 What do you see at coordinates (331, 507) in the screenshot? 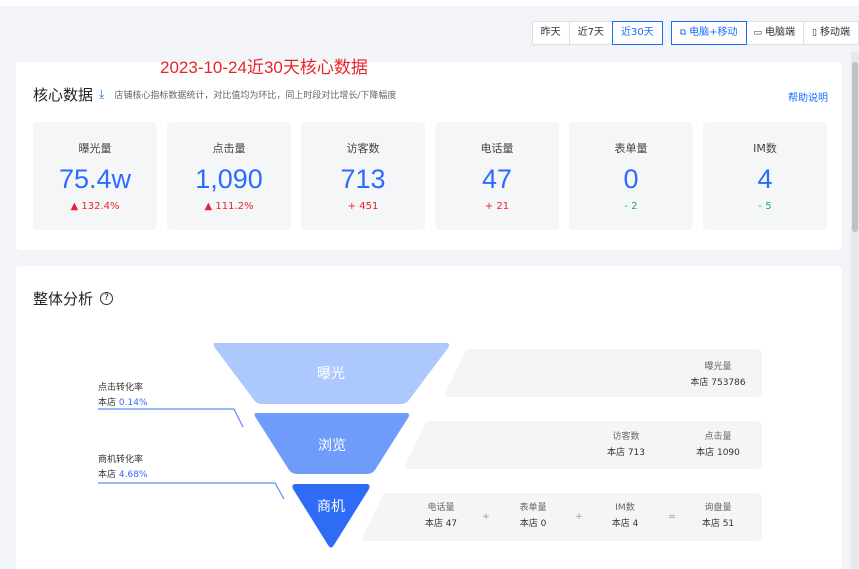
I see `funnel-label-business: 商机` at bounding box center [331, 507].